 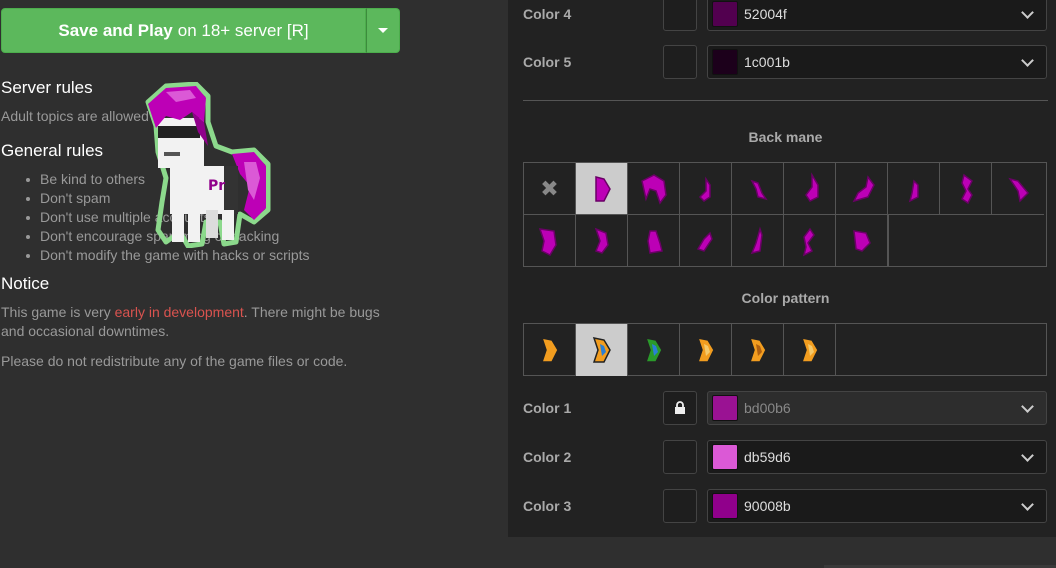 I want to click on color-3-lock-toggle, so click(x=680, y=506).